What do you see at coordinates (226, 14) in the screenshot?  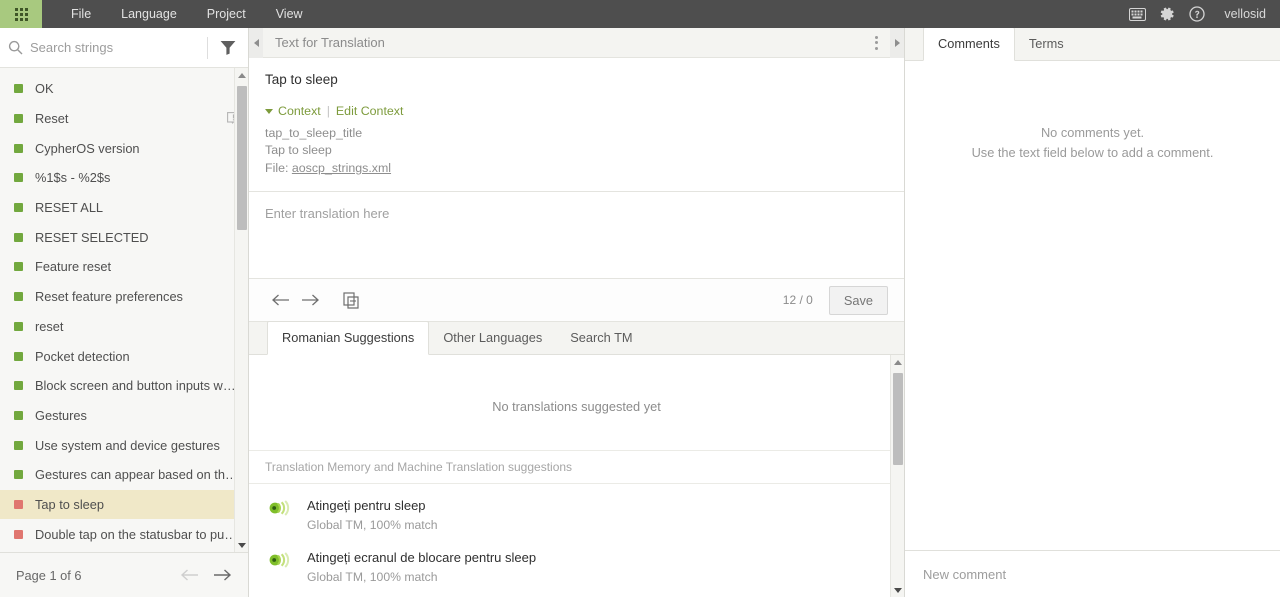 I see `menu-item-project: Project` at bounding box center [226, 14].